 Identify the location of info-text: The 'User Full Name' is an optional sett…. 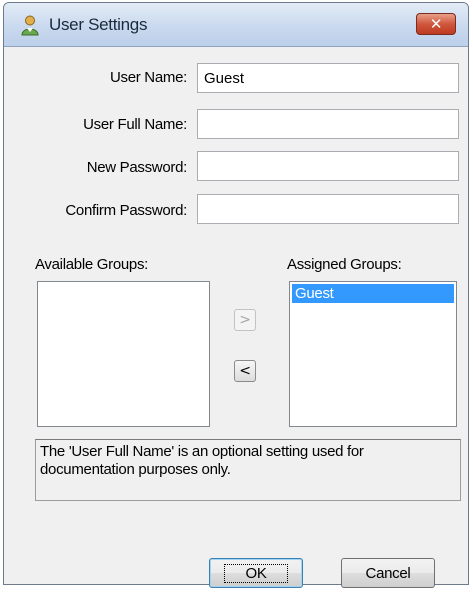
(202, 460).